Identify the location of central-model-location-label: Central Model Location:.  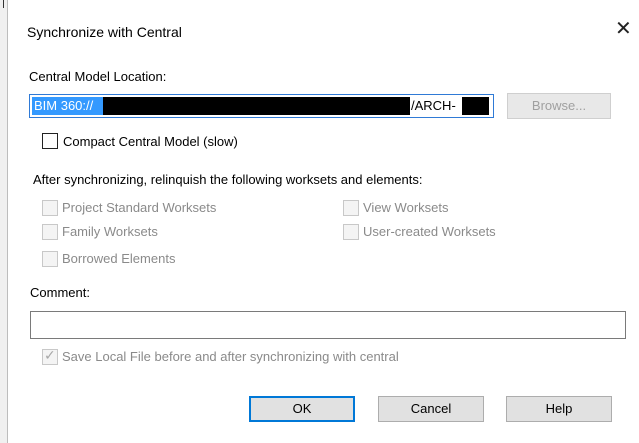
(98, 76).